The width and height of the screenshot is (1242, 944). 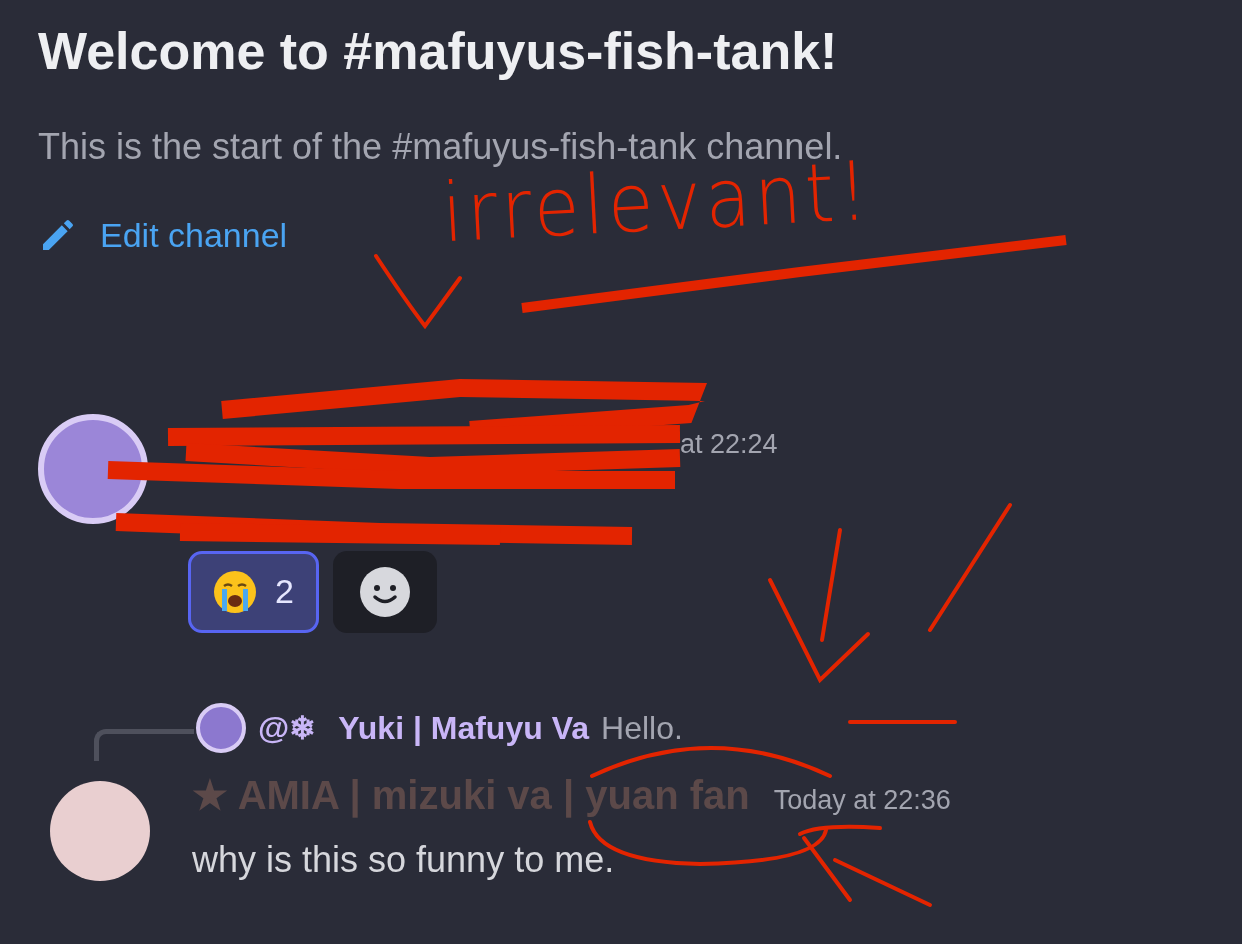 I want to click on message-timestamp: at 22:24, so click(x=729, y=444).